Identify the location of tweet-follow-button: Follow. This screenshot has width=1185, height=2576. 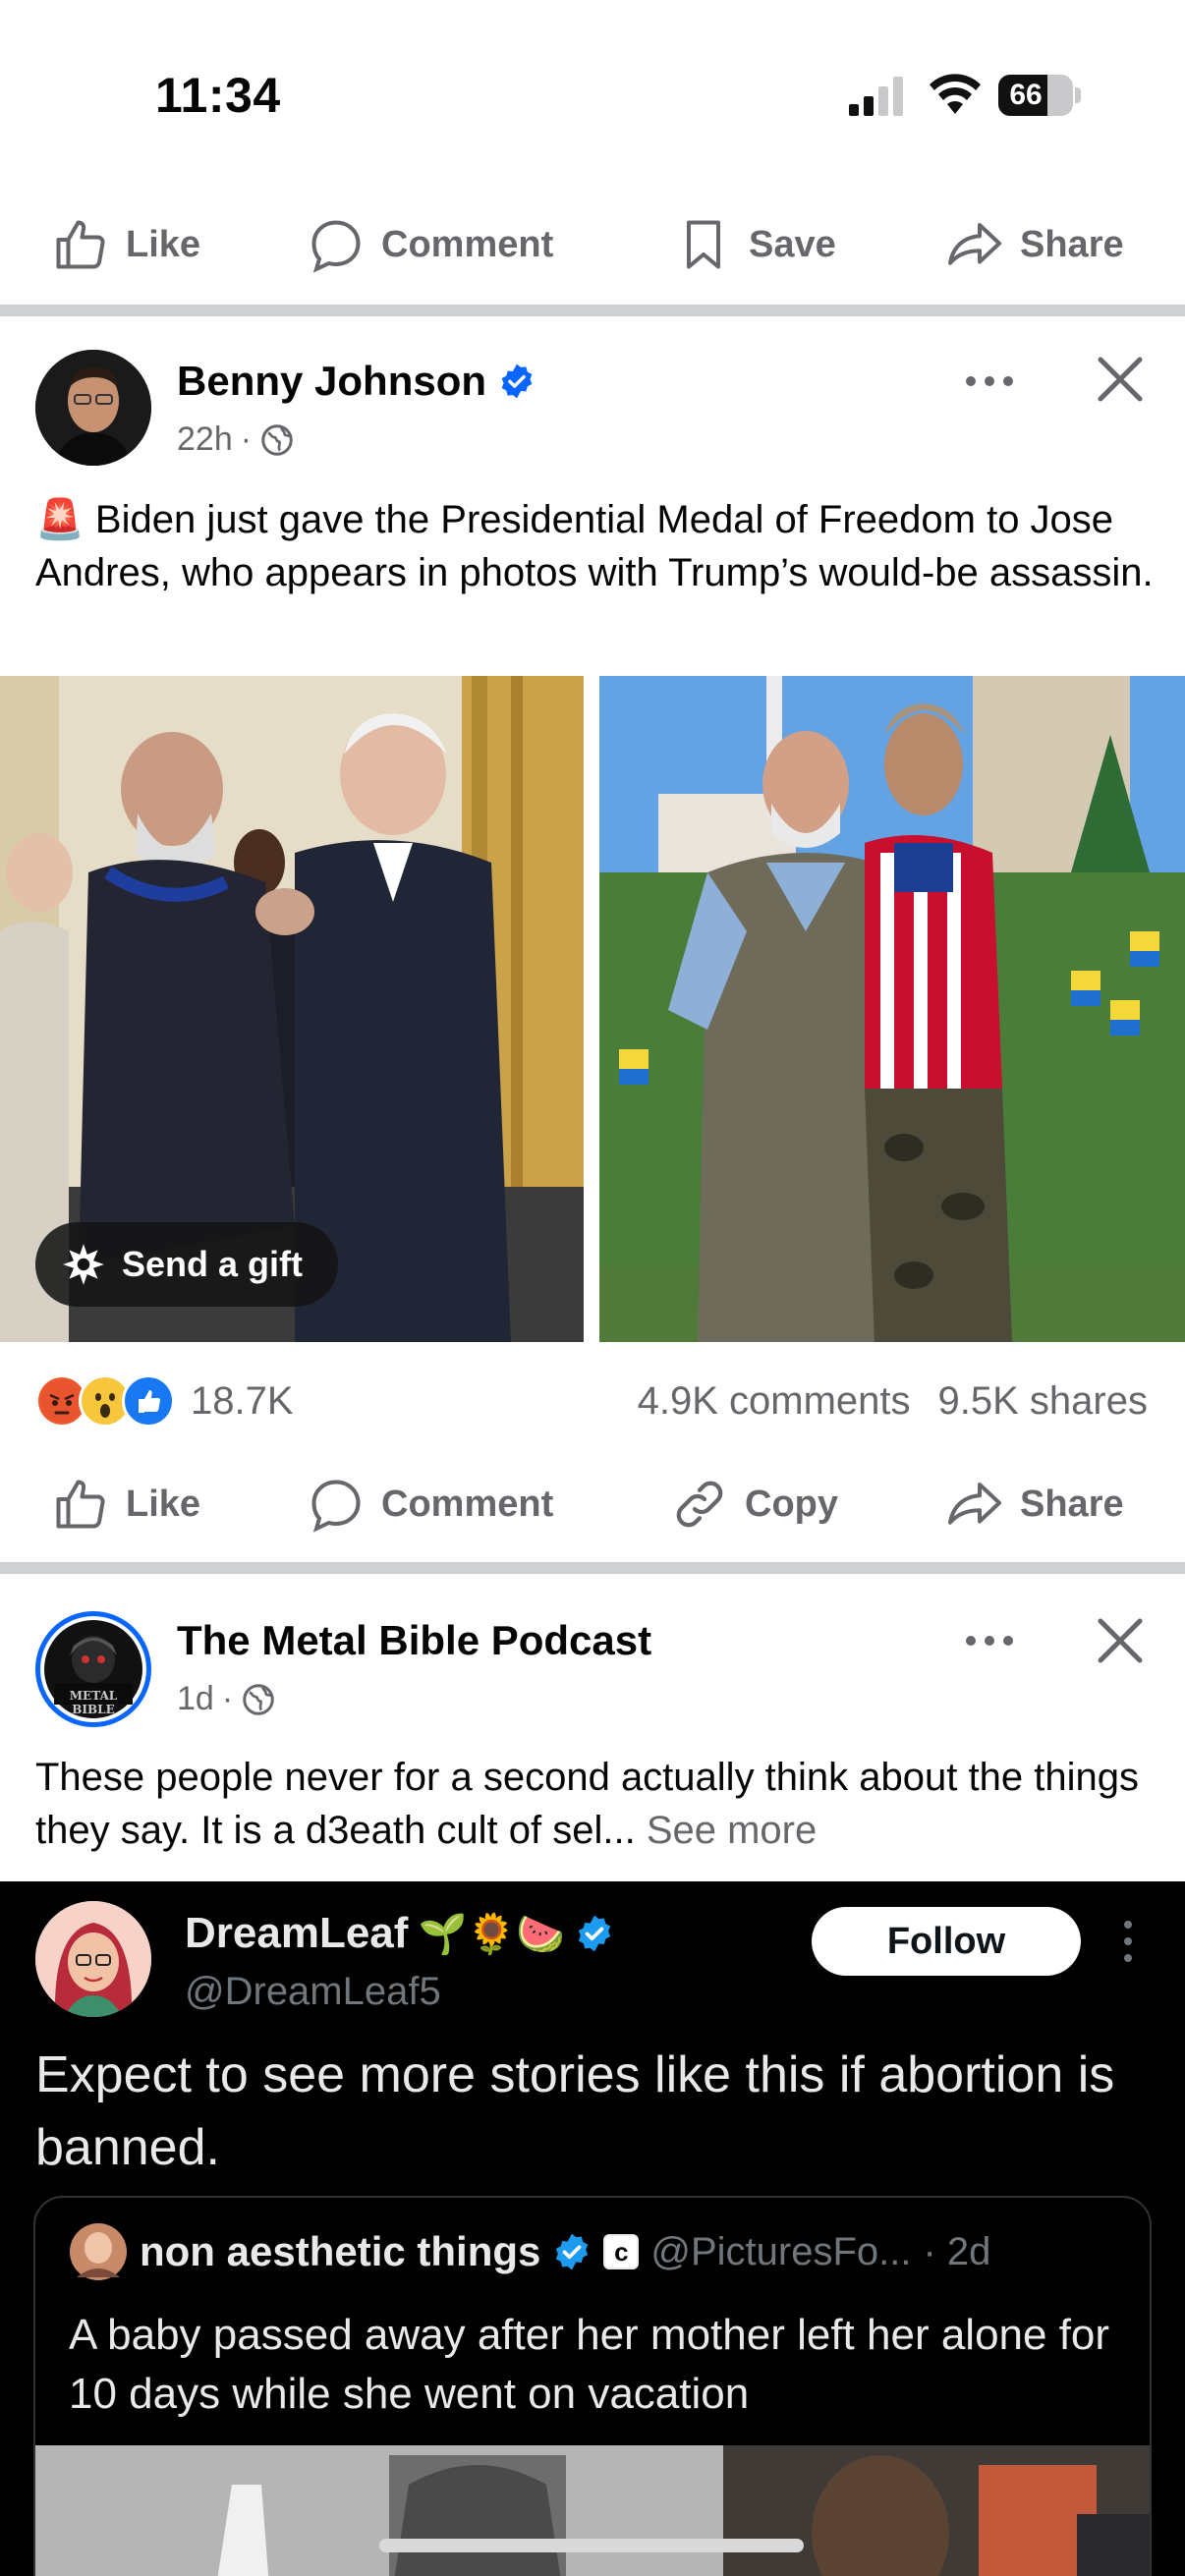
(947, 1941).